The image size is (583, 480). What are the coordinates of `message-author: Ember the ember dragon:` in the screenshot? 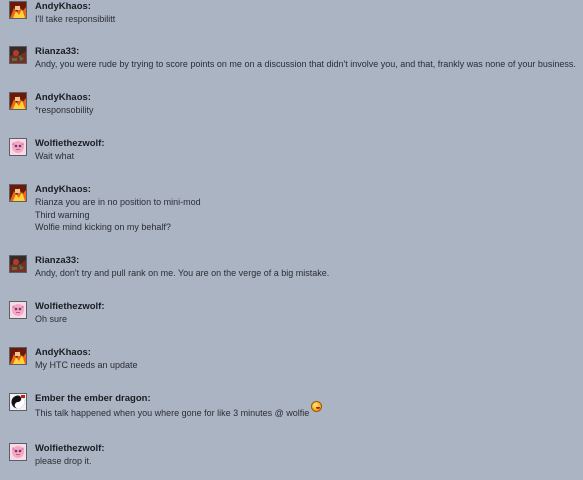 It's located at (93, 399).